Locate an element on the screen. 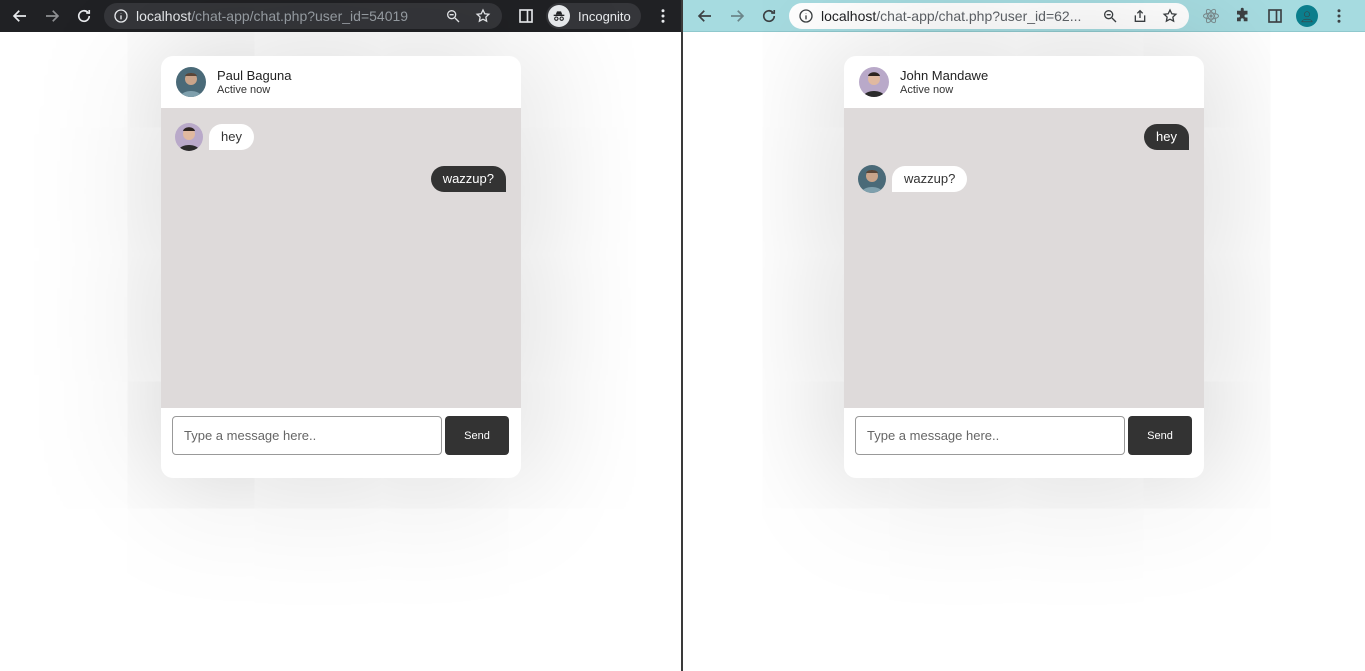 This screenshot has height=671, width=1365. incognito-indicator: Incognito is located at coordinates (593, 16).